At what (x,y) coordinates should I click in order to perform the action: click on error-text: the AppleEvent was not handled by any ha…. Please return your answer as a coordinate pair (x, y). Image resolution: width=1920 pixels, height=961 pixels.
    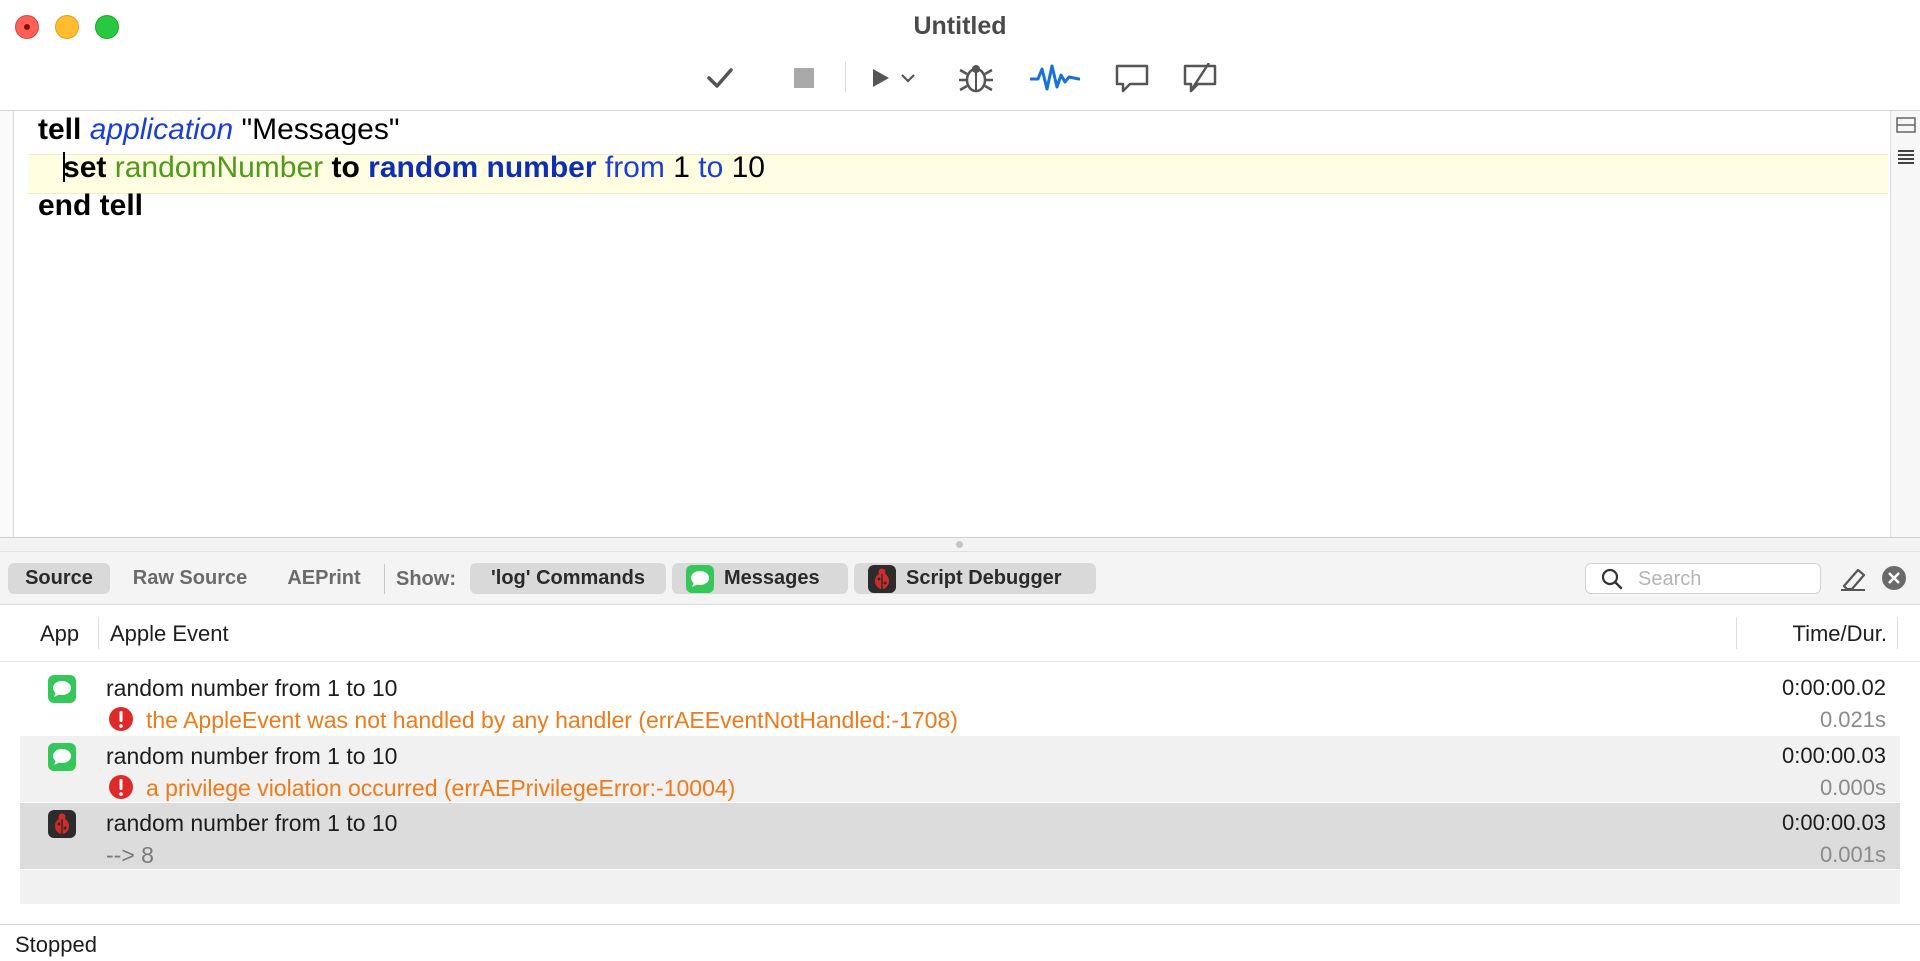
    Looking at the image, I should click on (552, 720).